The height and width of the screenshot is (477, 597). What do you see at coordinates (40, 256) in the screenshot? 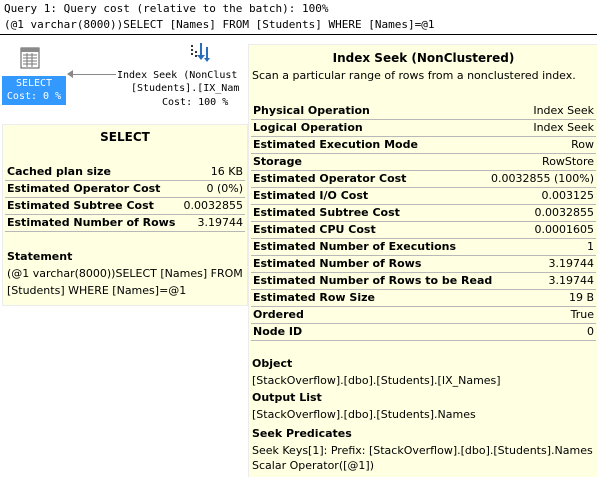
I see `statement-label: Statement` at bounding box center [40, 256].